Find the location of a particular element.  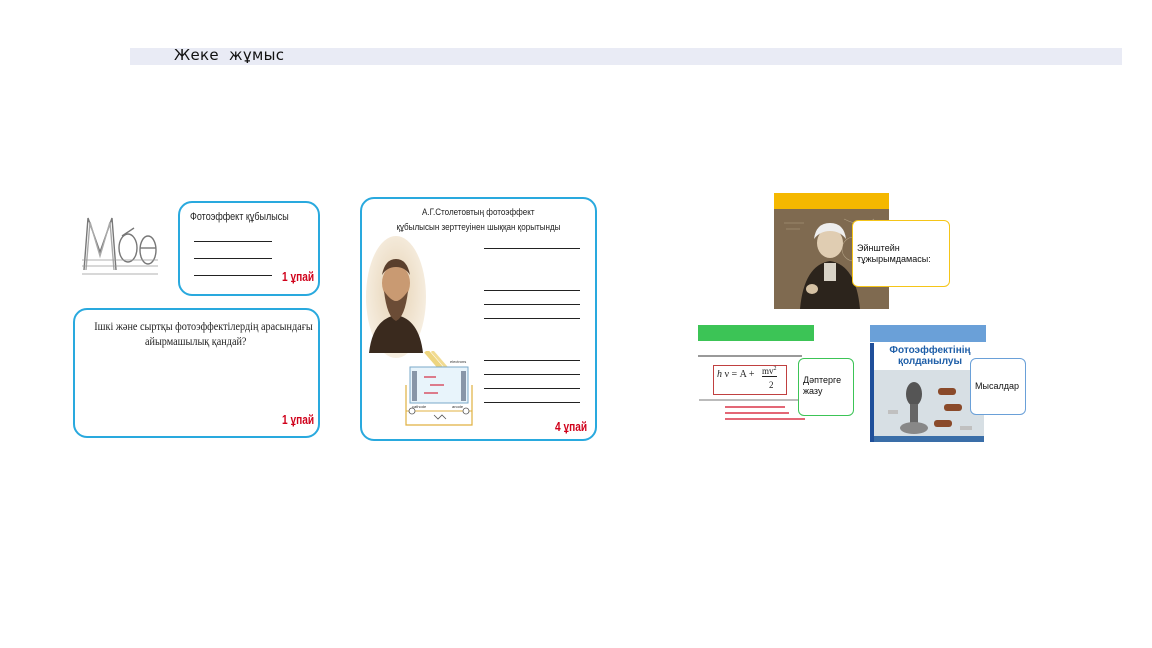

photoeffect-apparatus-diagram: electrons cathode anode is located at coordinates (439, 388).